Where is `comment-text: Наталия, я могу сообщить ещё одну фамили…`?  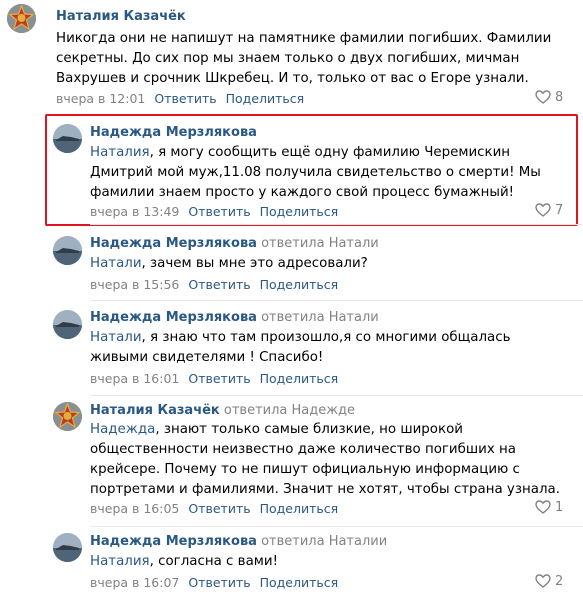 comment-text: Наталия, я могу сообщить ещё одну фамили… is located at coordinates (332, 173).